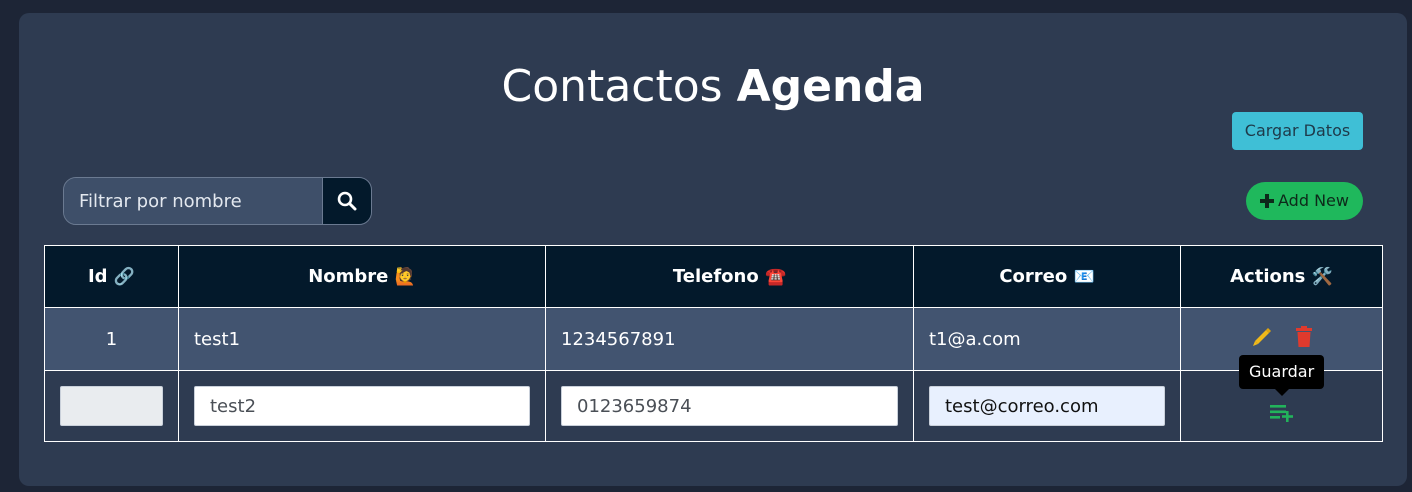  I want to click on plus-icon, so click(1267, 201).